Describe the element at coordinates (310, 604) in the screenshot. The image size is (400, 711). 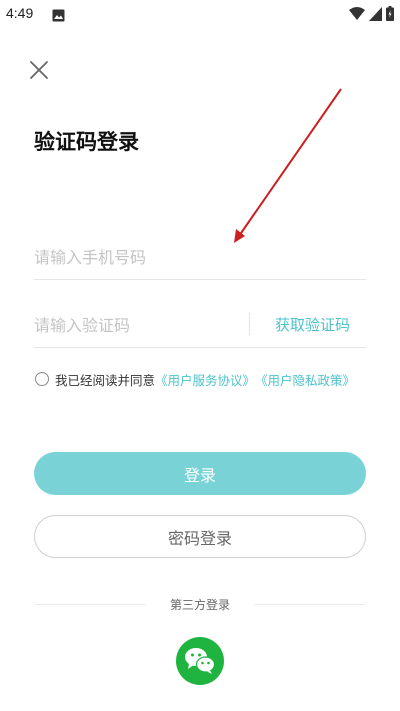
I see `divider-line` at that location.